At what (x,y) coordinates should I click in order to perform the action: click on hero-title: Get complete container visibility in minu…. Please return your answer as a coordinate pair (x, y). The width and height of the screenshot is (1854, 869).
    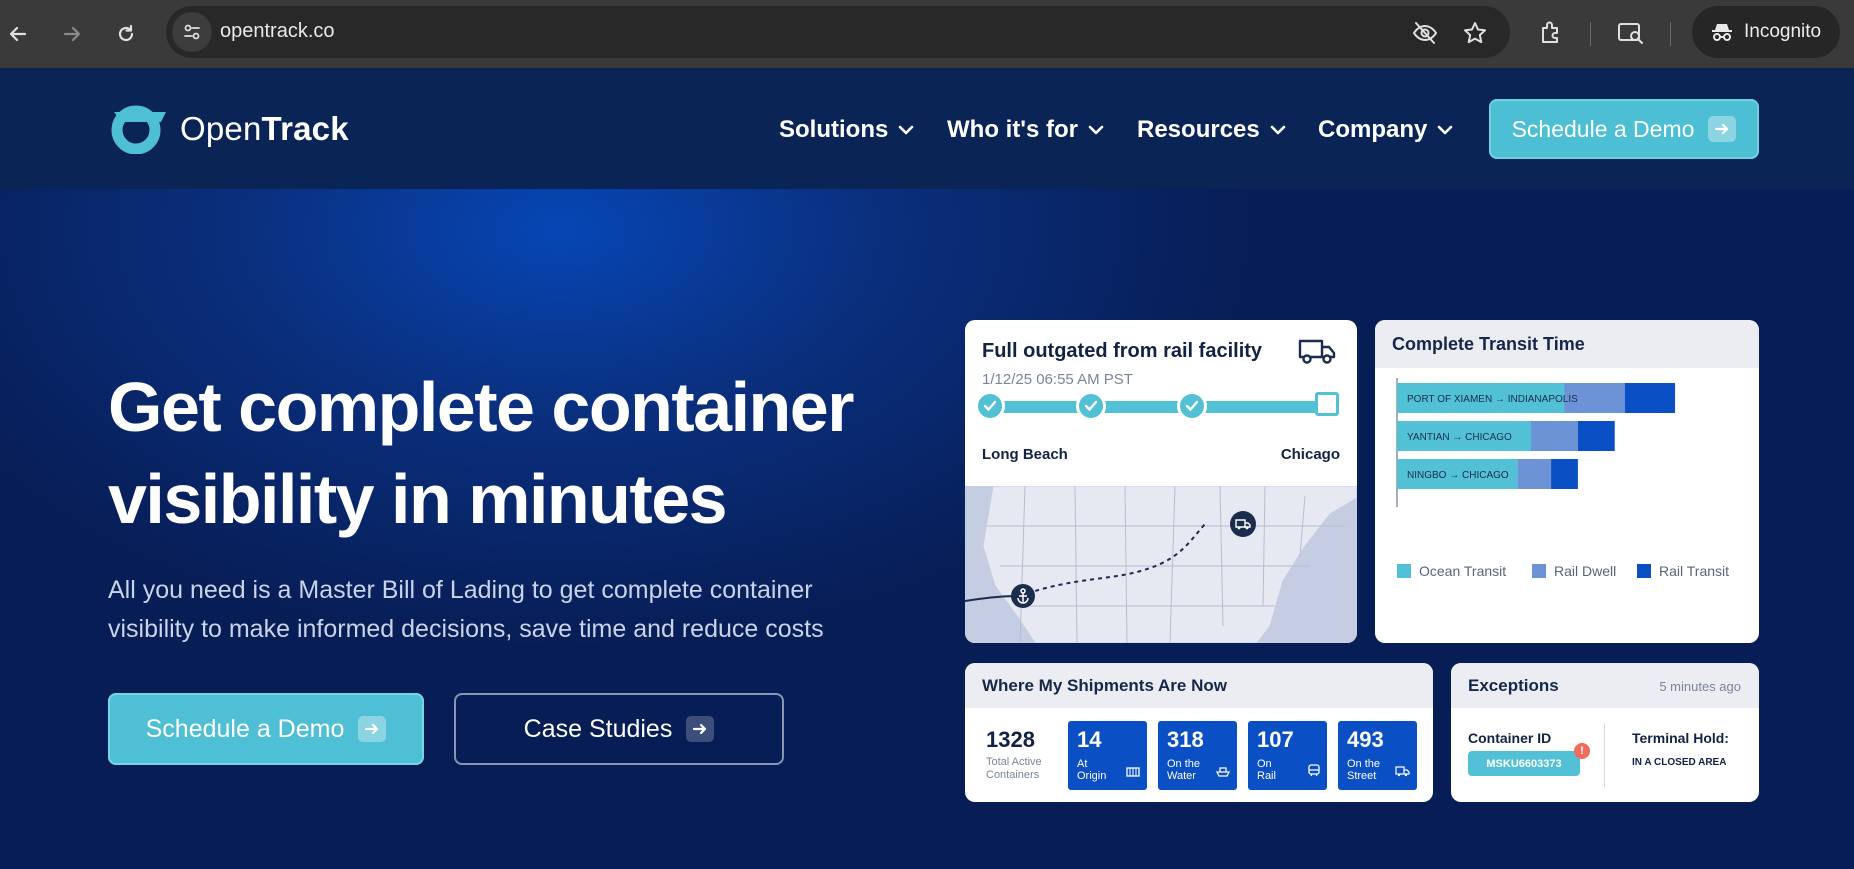
    Looking at the image, I should click on (481, 453).